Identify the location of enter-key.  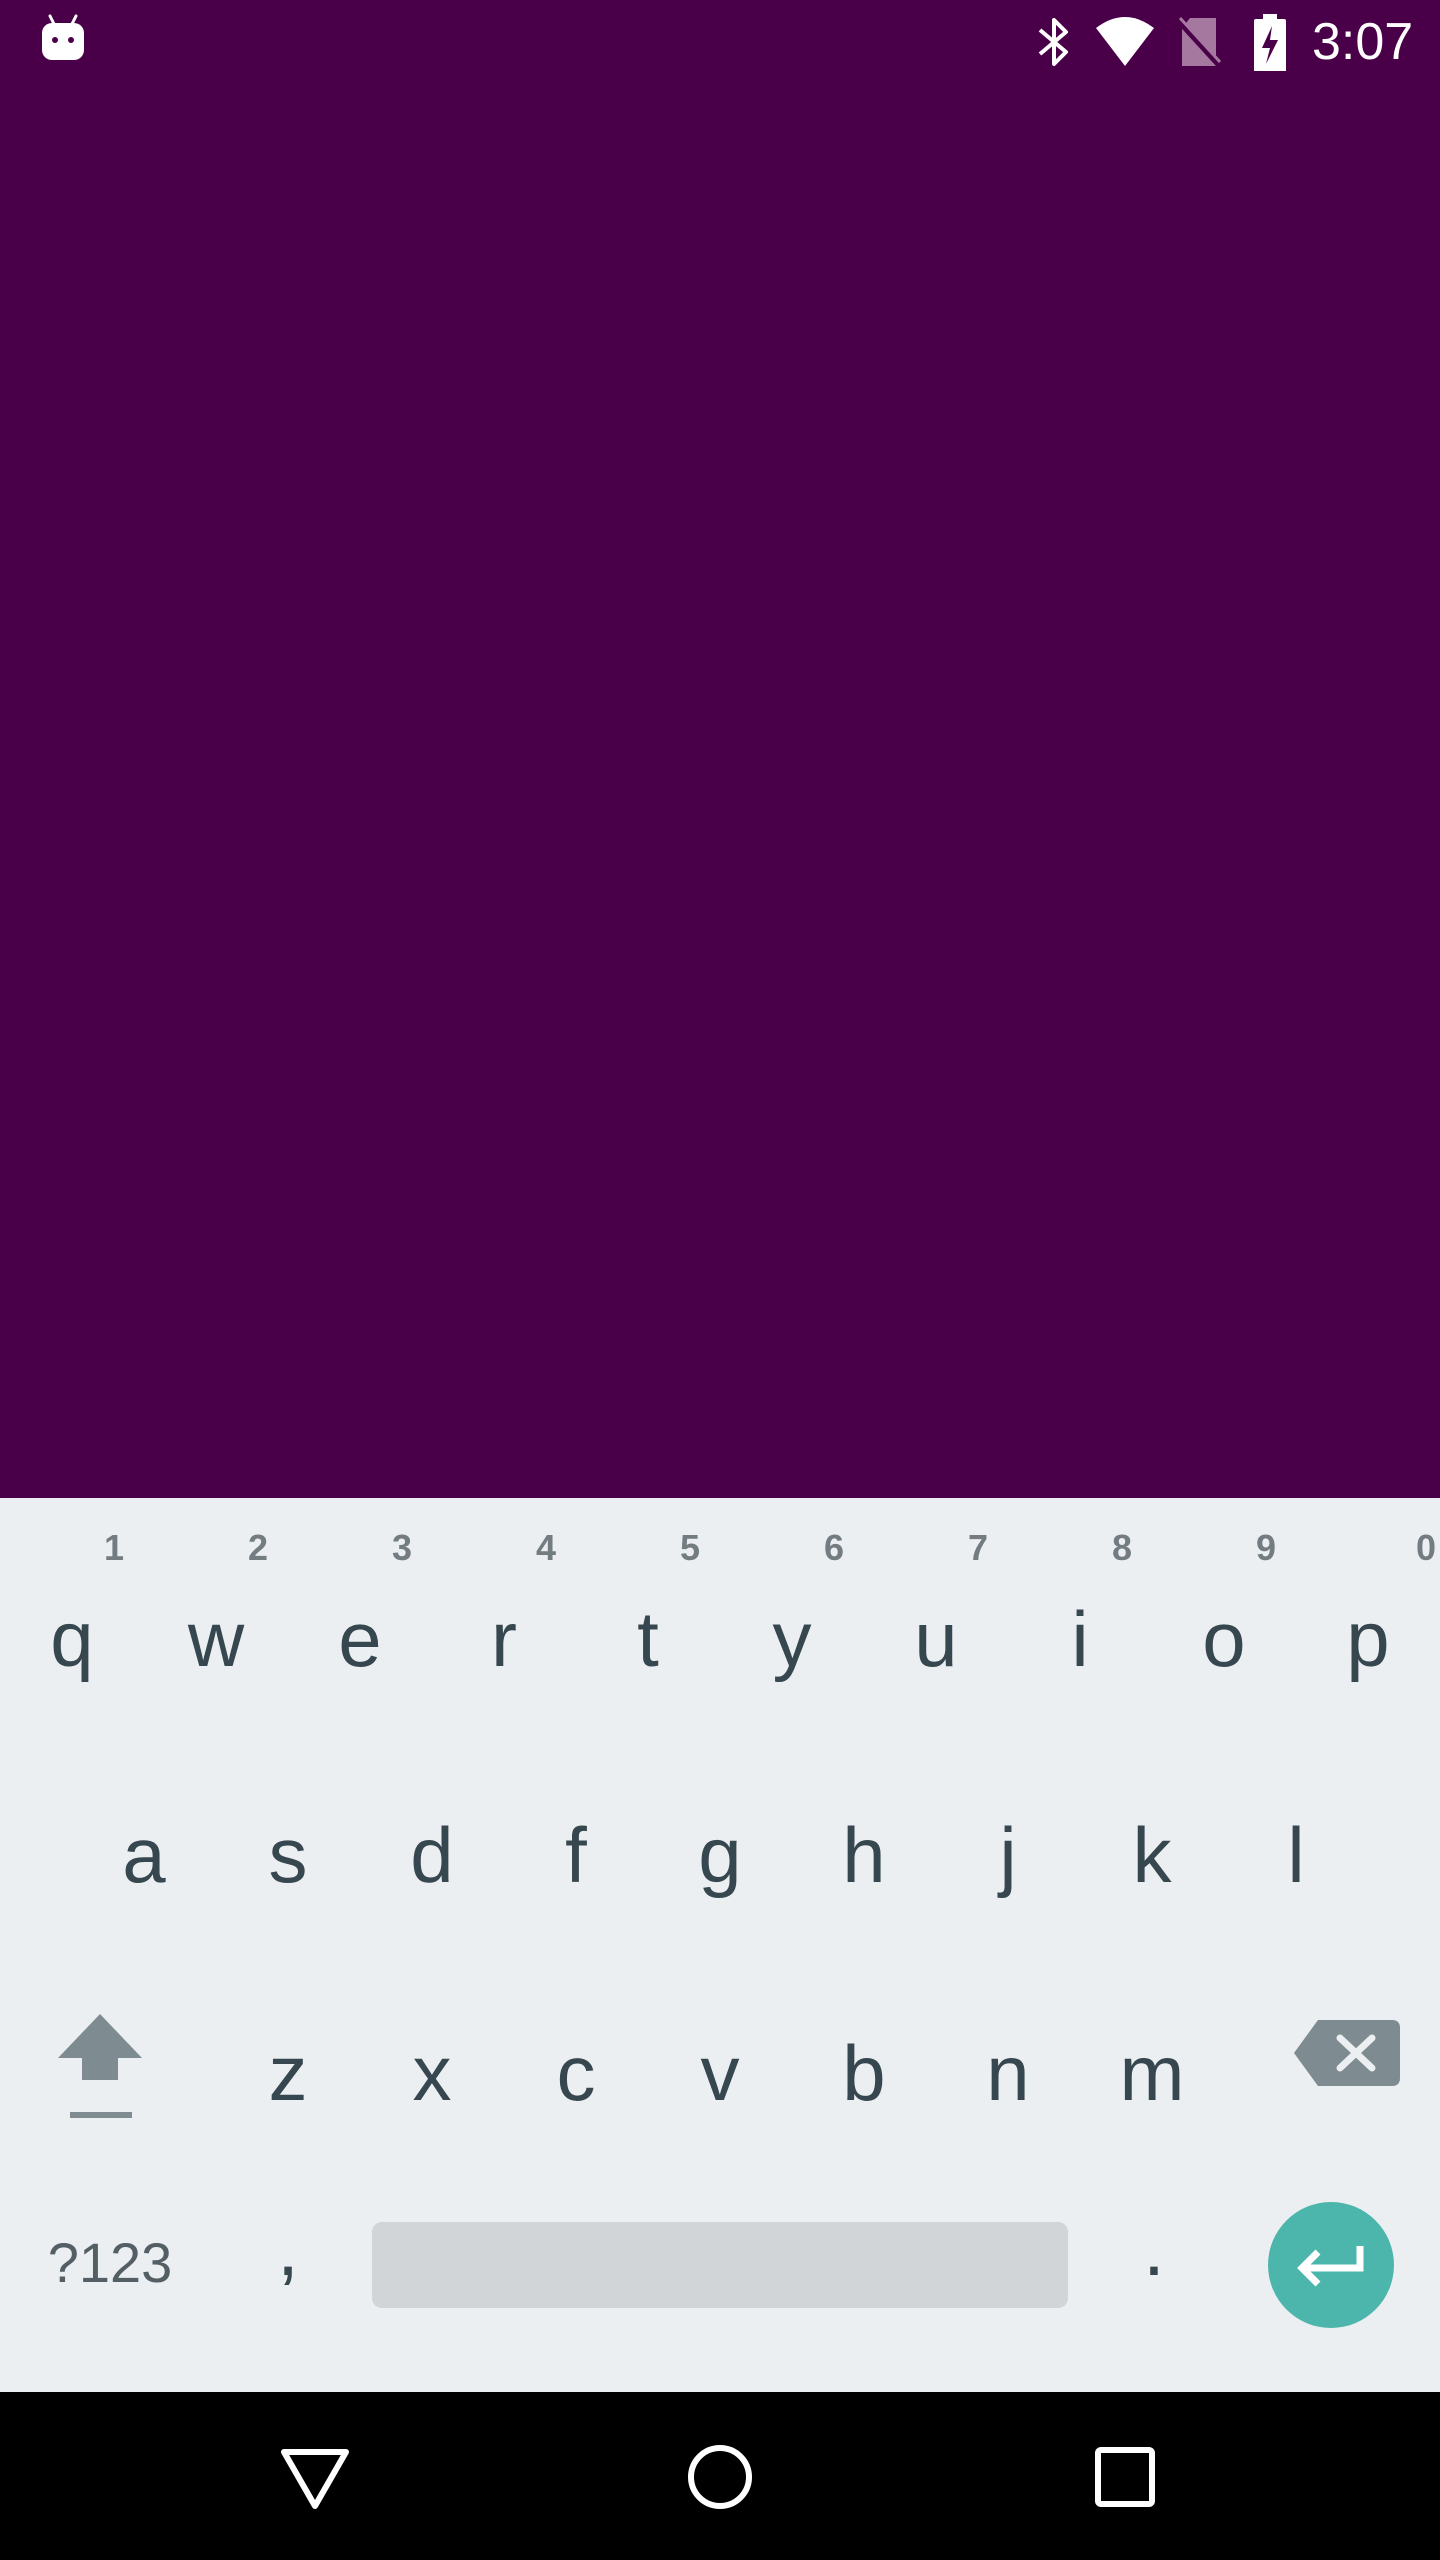
(1331, 2265).